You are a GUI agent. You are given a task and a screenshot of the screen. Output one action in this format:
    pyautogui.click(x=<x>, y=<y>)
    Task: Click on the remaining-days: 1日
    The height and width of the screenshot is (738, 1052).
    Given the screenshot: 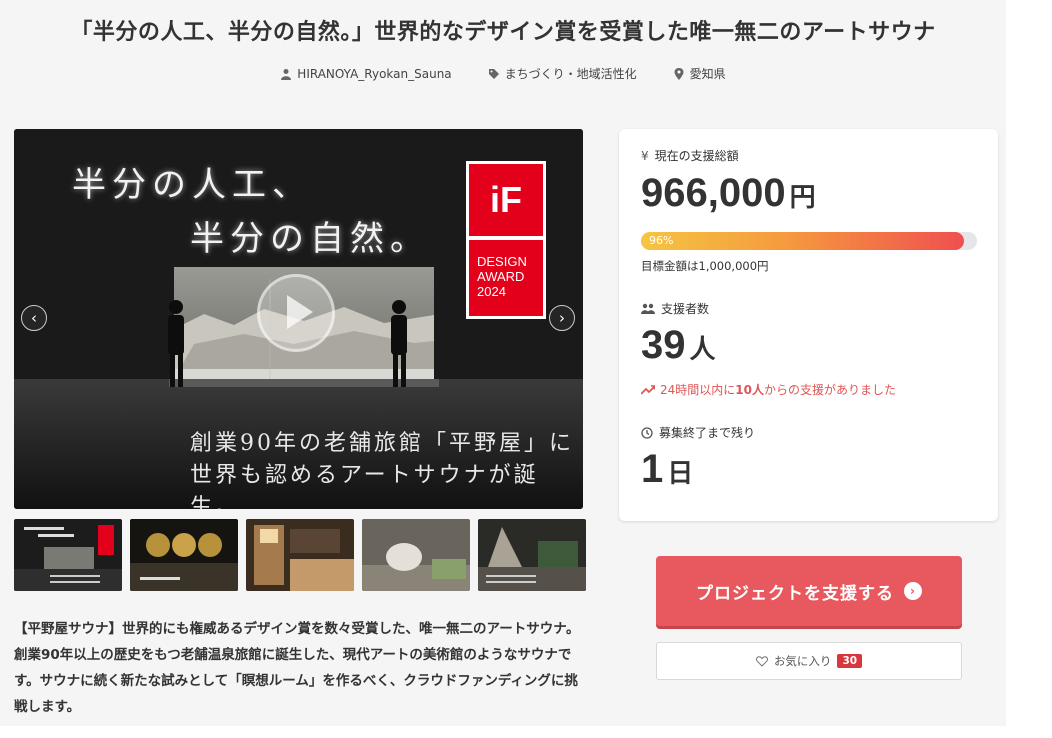 What is the action you would take?
    pyautogui.click(x=667, y=469)
    